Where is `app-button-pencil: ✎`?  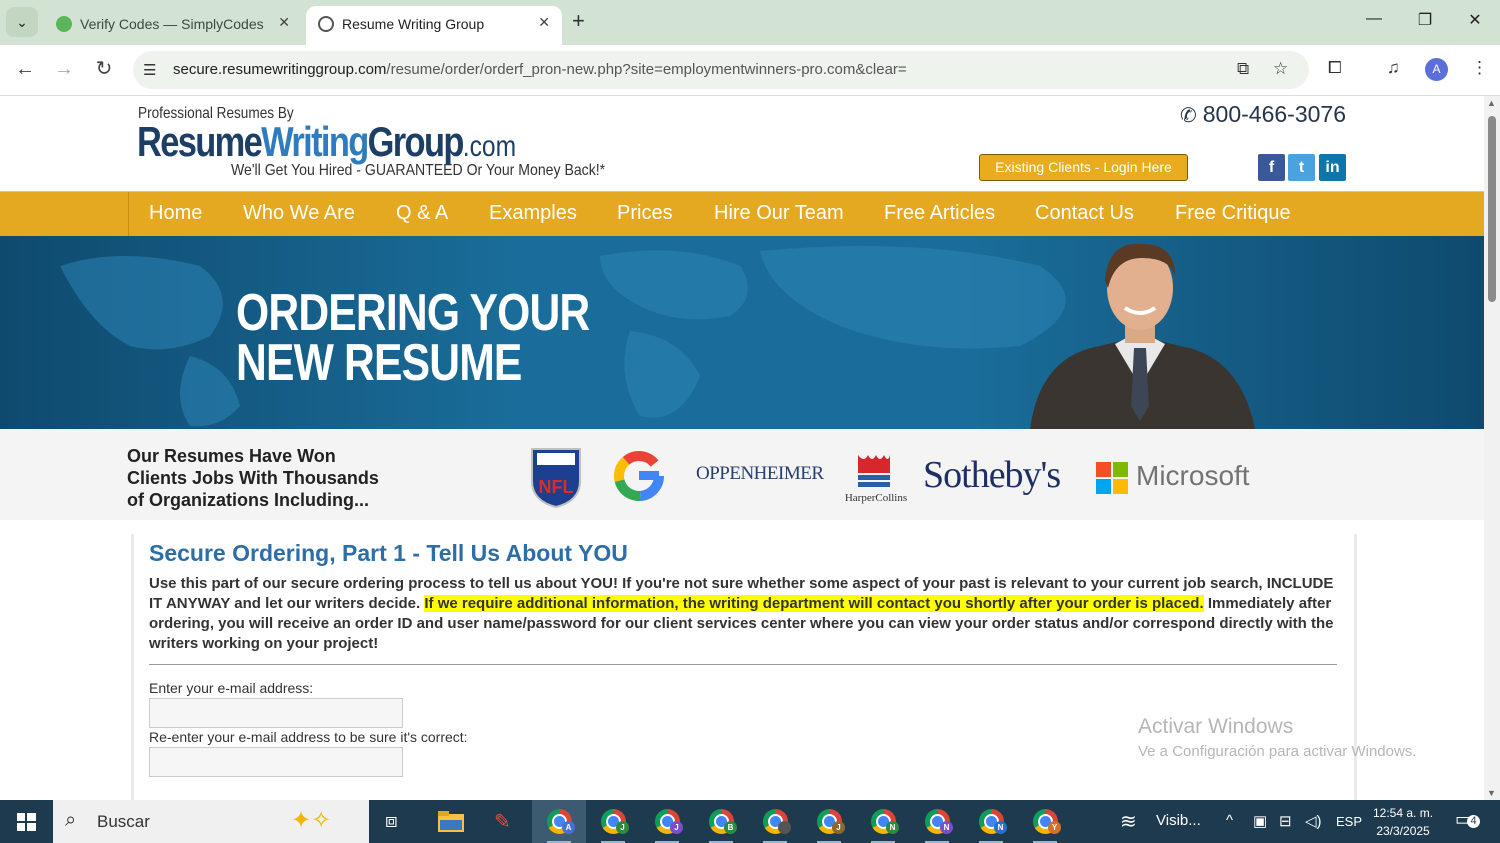 app-button-pencil: ✎ is located at coordinates (504, 821).